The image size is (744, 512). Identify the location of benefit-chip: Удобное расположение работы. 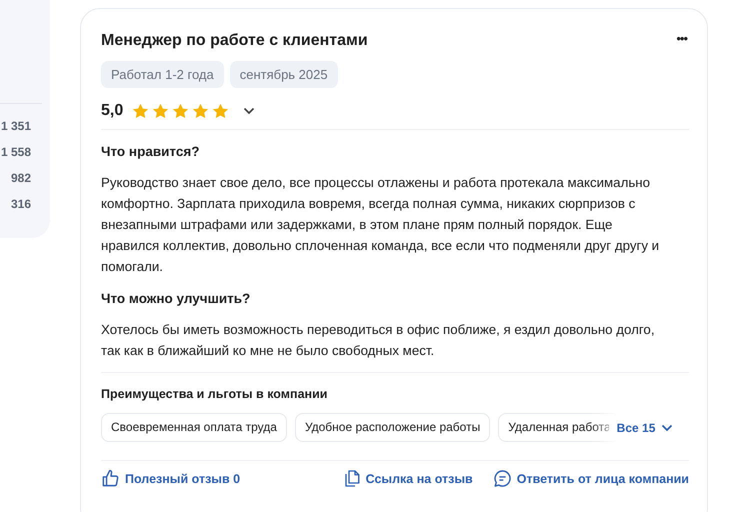
(392, 427).